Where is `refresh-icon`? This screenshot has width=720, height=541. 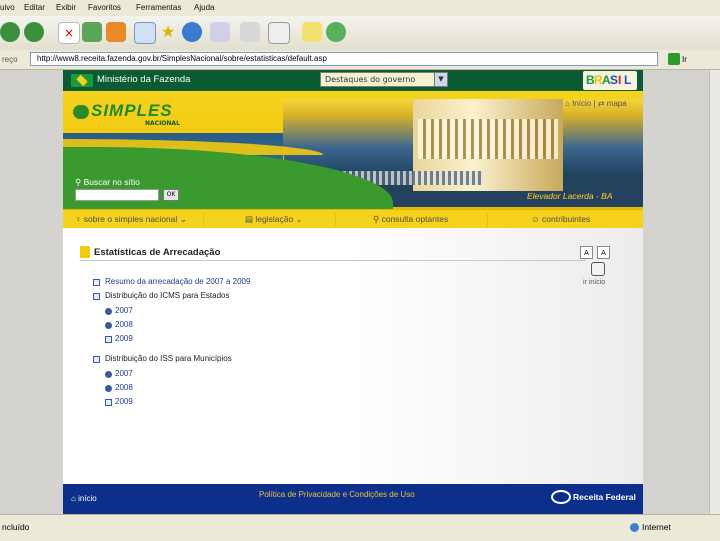
refresh-icon is located at coordinates (92, 32).